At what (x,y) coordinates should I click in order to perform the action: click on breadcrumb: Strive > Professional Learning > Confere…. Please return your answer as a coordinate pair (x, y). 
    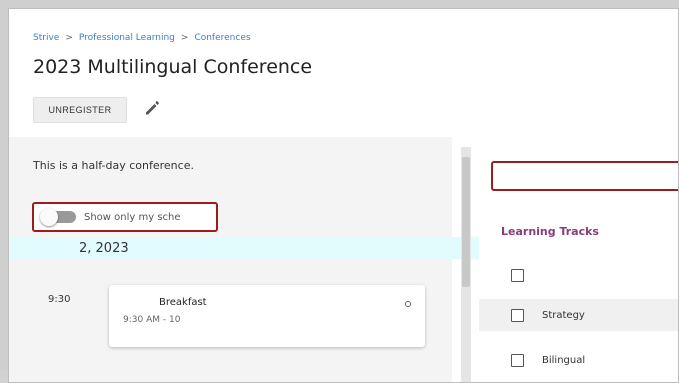
    Looking at the image, I should click on (142, 38).